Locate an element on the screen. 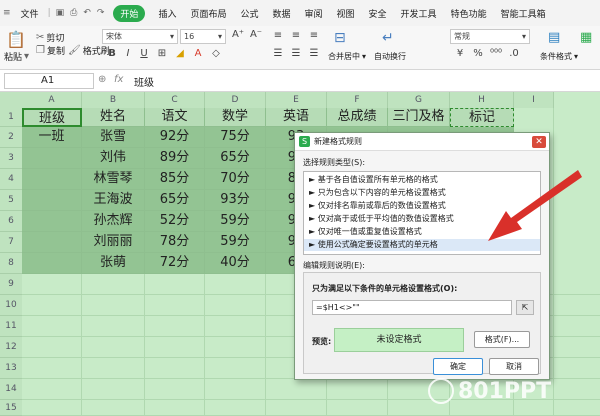  watermark-logo-icon is located at coordinates (441, 391).